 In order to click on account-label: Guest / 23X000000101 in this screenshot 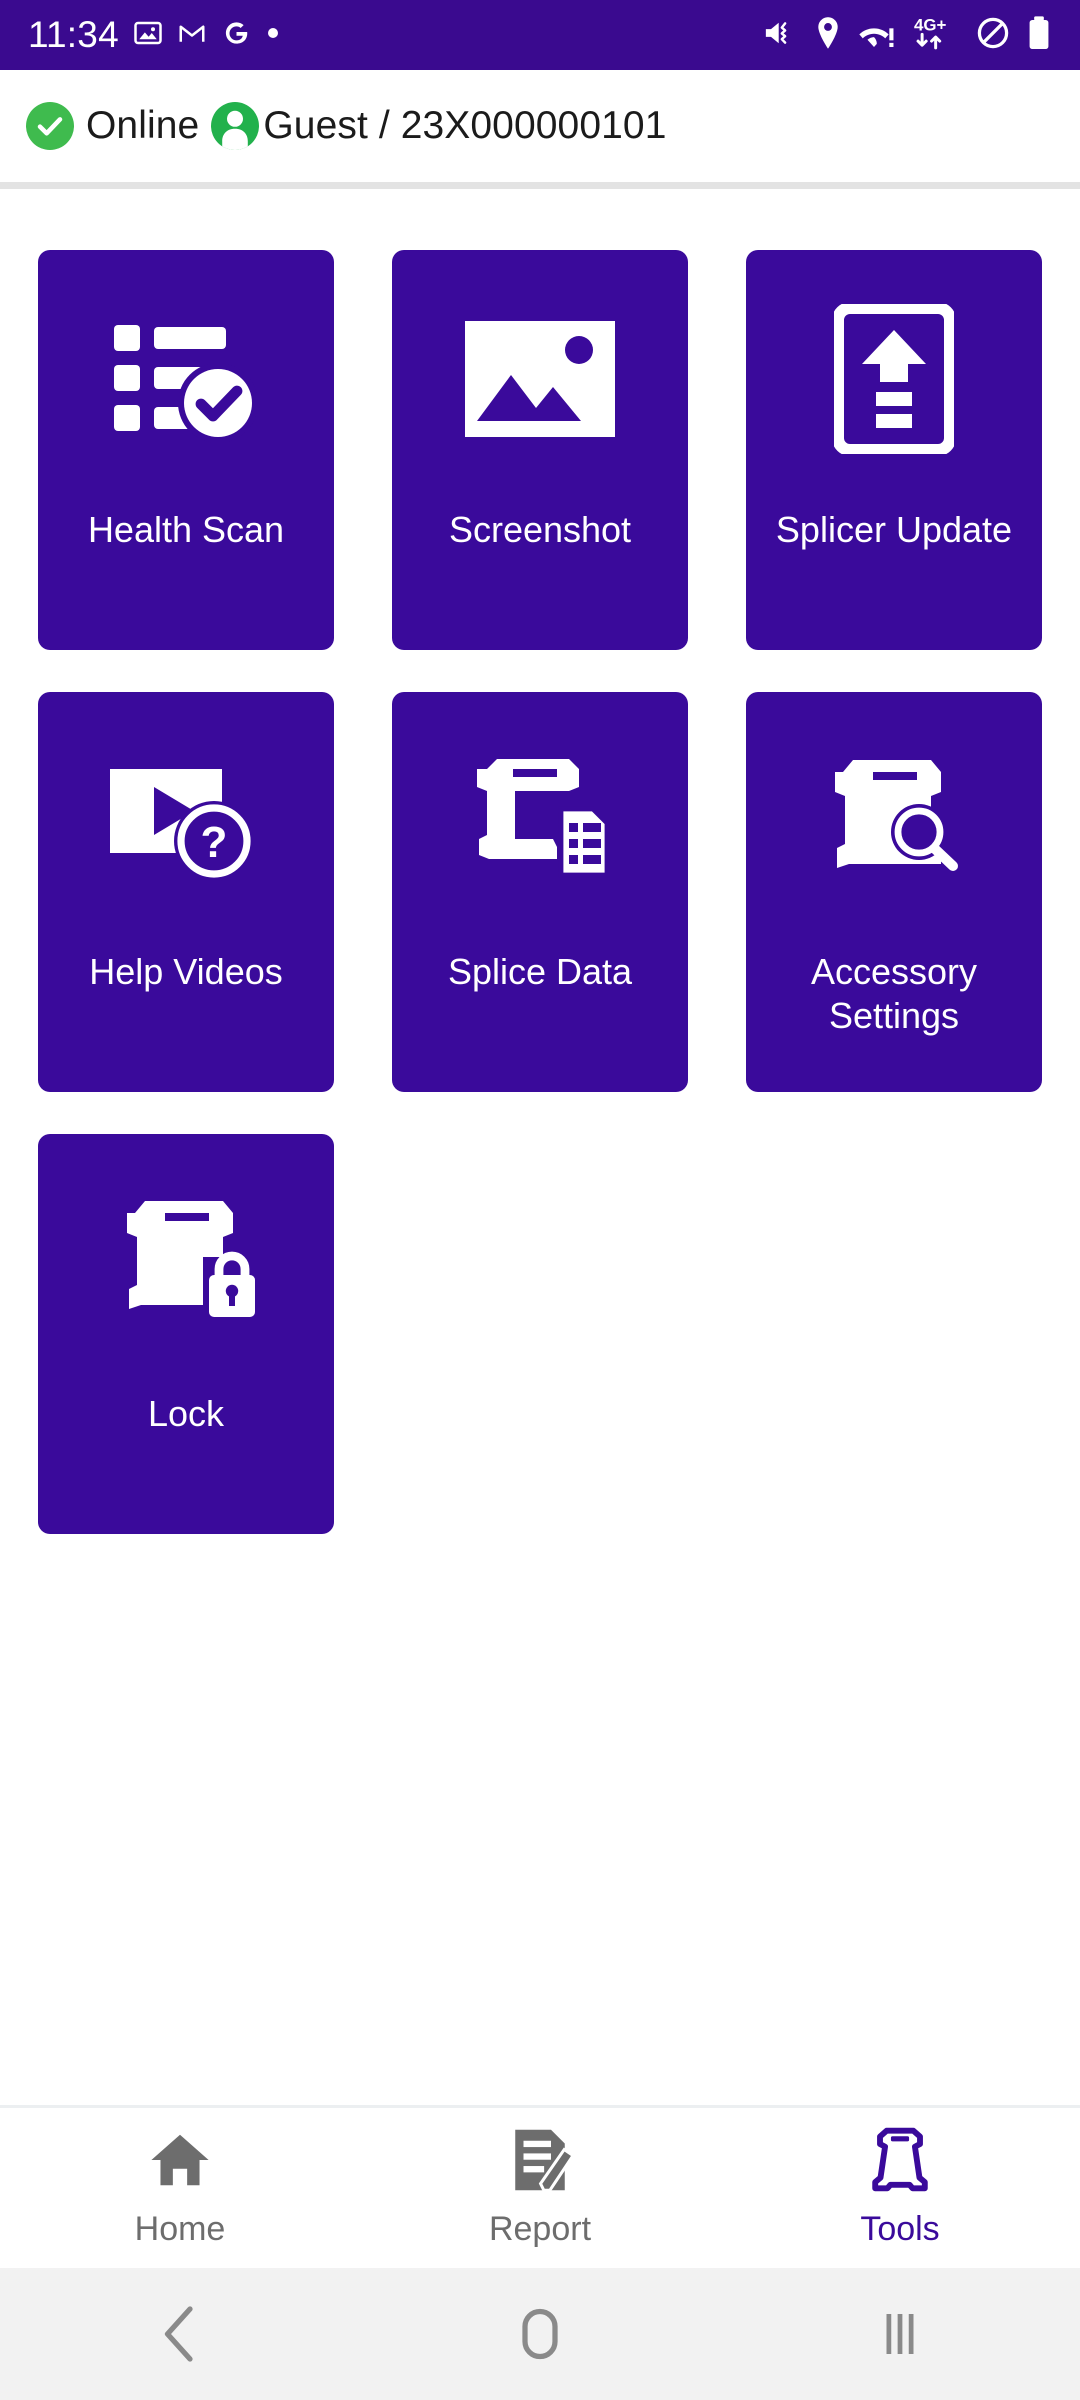, I will do `click(465, 125)`.